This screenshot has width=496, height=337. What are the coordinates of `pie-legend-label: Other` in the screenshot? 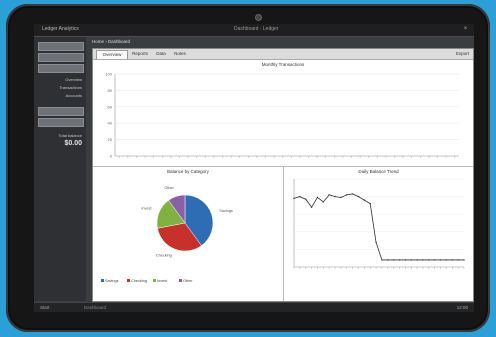 It's located at (188, 281).